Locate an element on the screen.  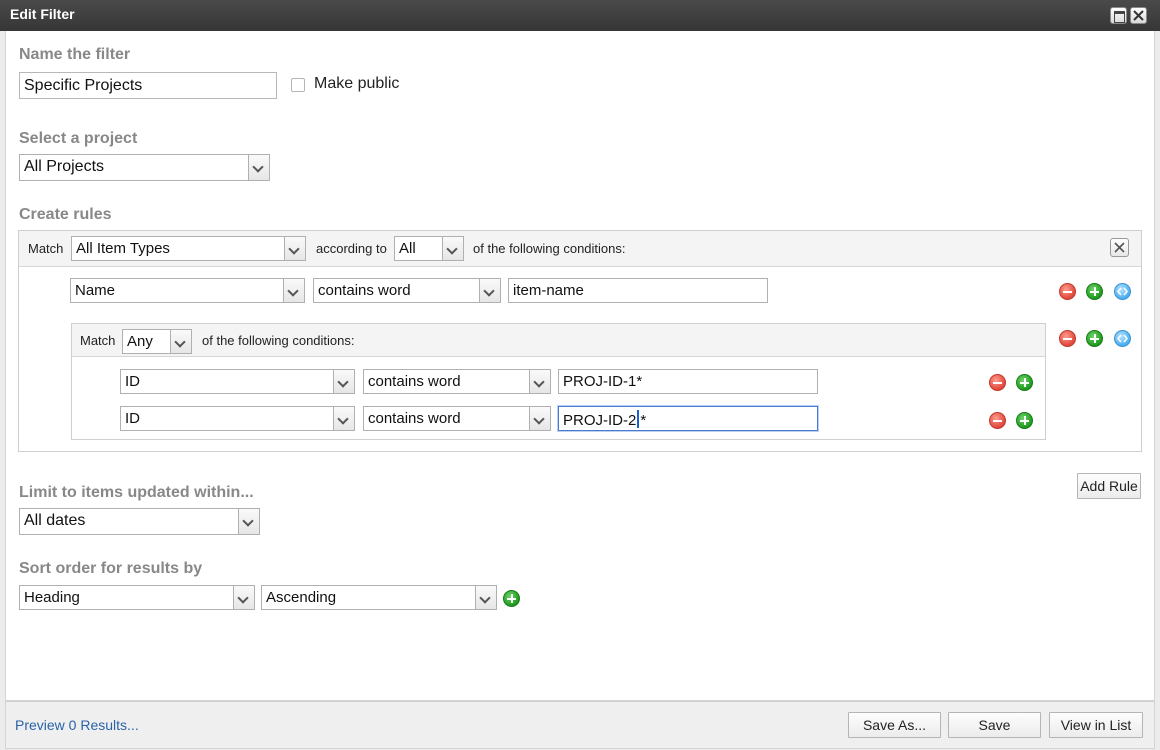
name-section-label: Name the filter is located at coordinates (75, 54).